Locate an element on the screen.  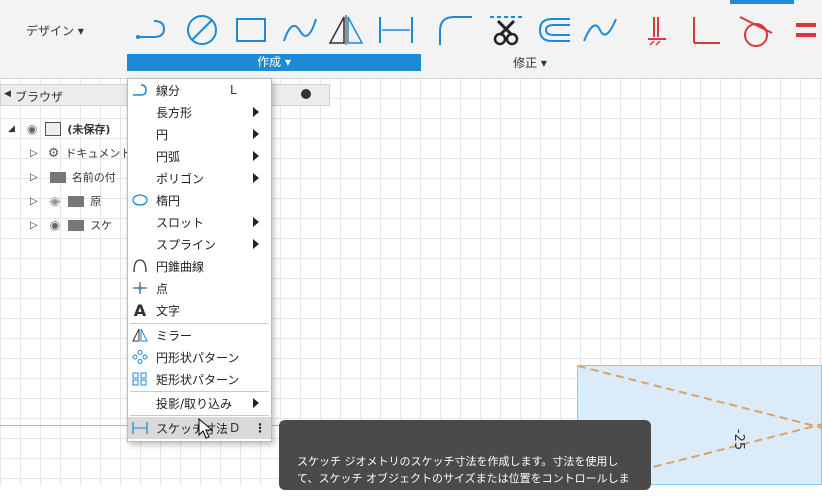
browser-row-label: 原 is located at coordinates (96, 201).